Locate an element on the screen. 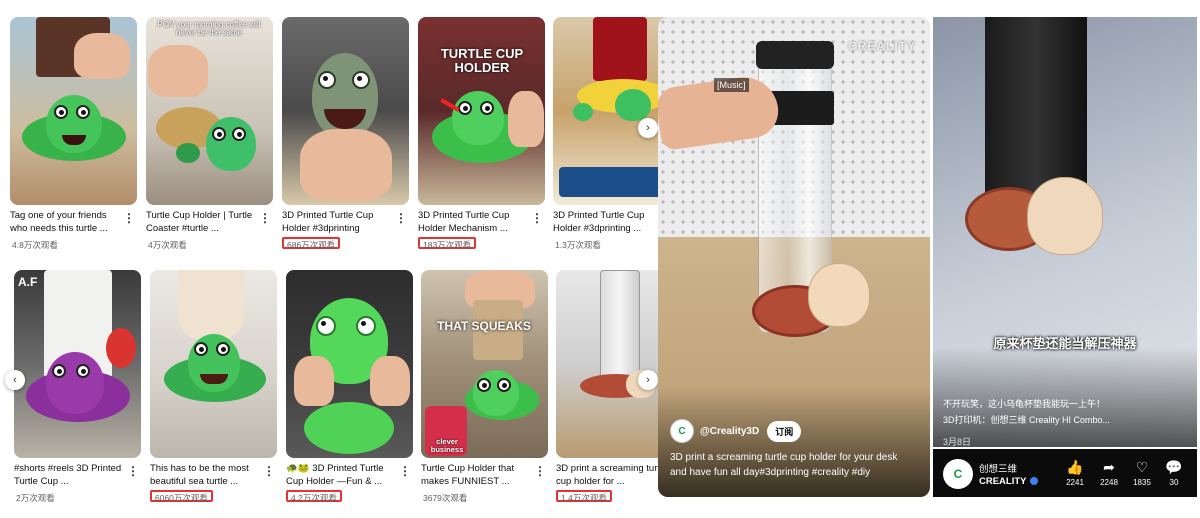 The image size is (1200, 518). thumbnail-overlay-text: A.F is located at coordinates (28, 282).